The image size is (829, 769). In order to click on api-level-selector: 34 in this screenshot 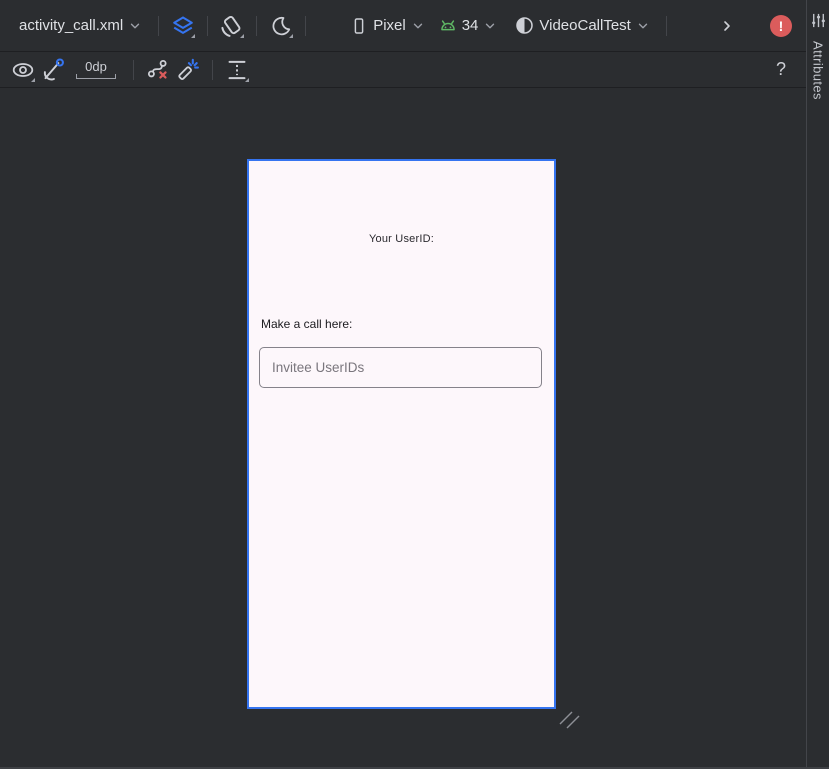, I will do `click(468, 26)`.